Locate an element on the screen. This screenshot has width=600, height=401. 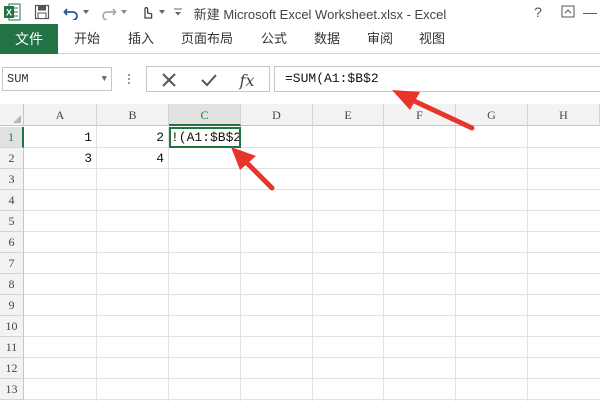
formula-buttons: fx is located at coordinates (208, 79).